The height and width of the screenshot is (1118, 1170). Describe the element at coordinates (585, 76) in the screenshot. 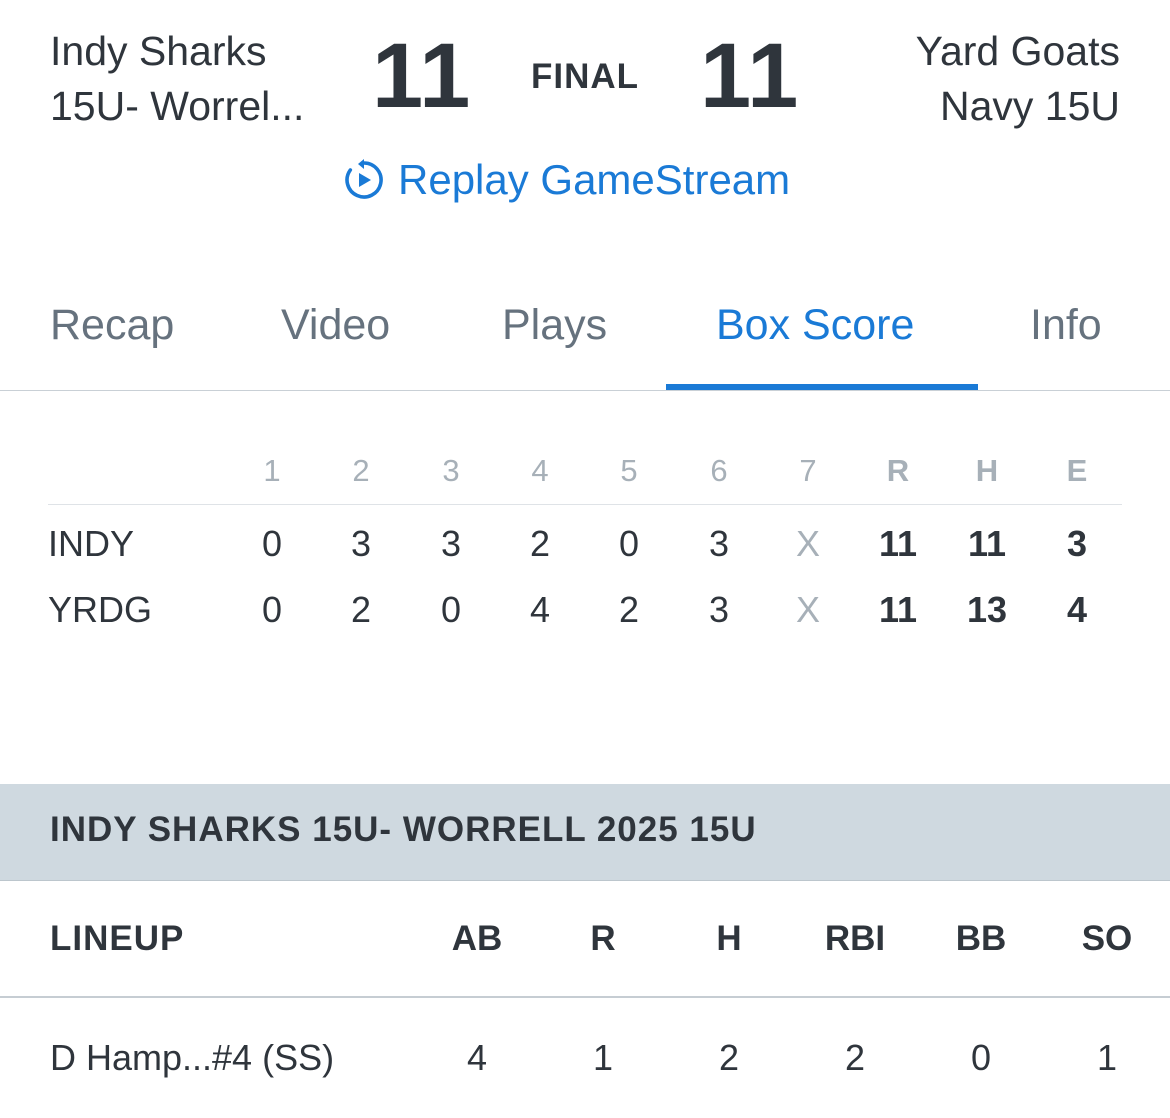

I see `game-status: FINAL` at that location.